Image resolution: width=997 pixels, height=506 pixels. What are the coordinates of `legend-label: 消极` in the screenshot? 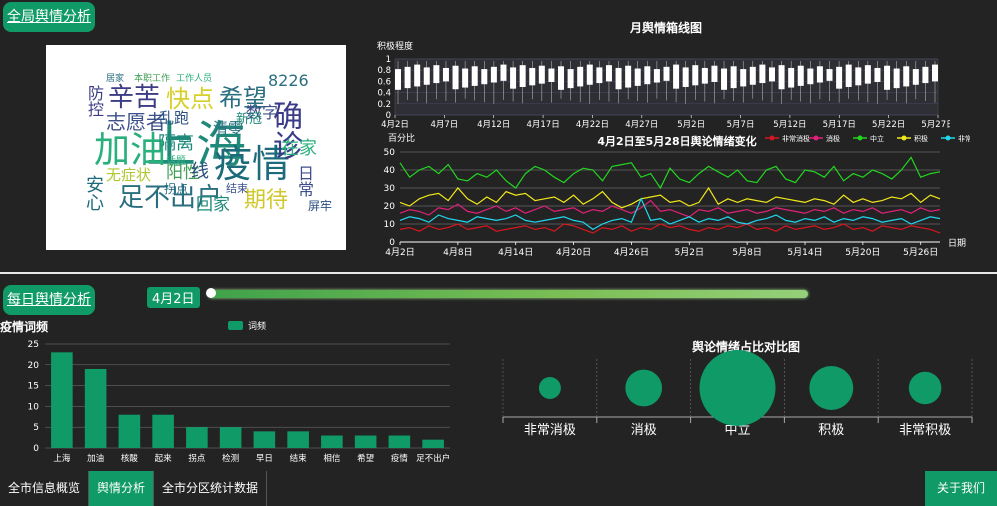 It's located at (833, 138).